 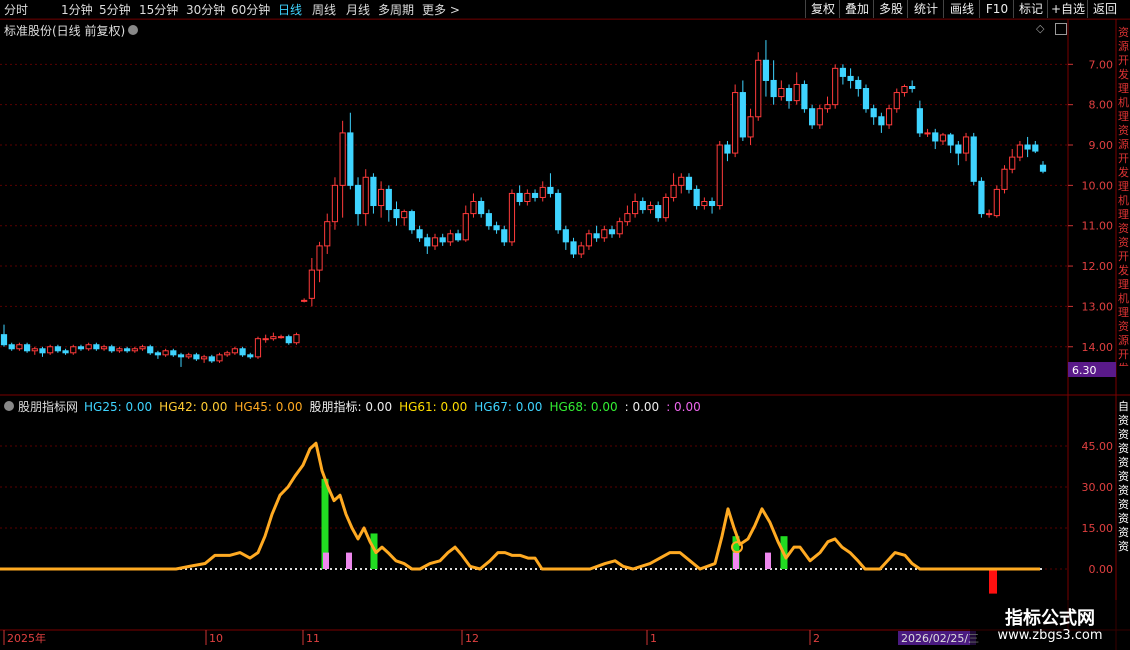 I want to click on price-tick-label: 8.00, so click(x=1101, y=105).